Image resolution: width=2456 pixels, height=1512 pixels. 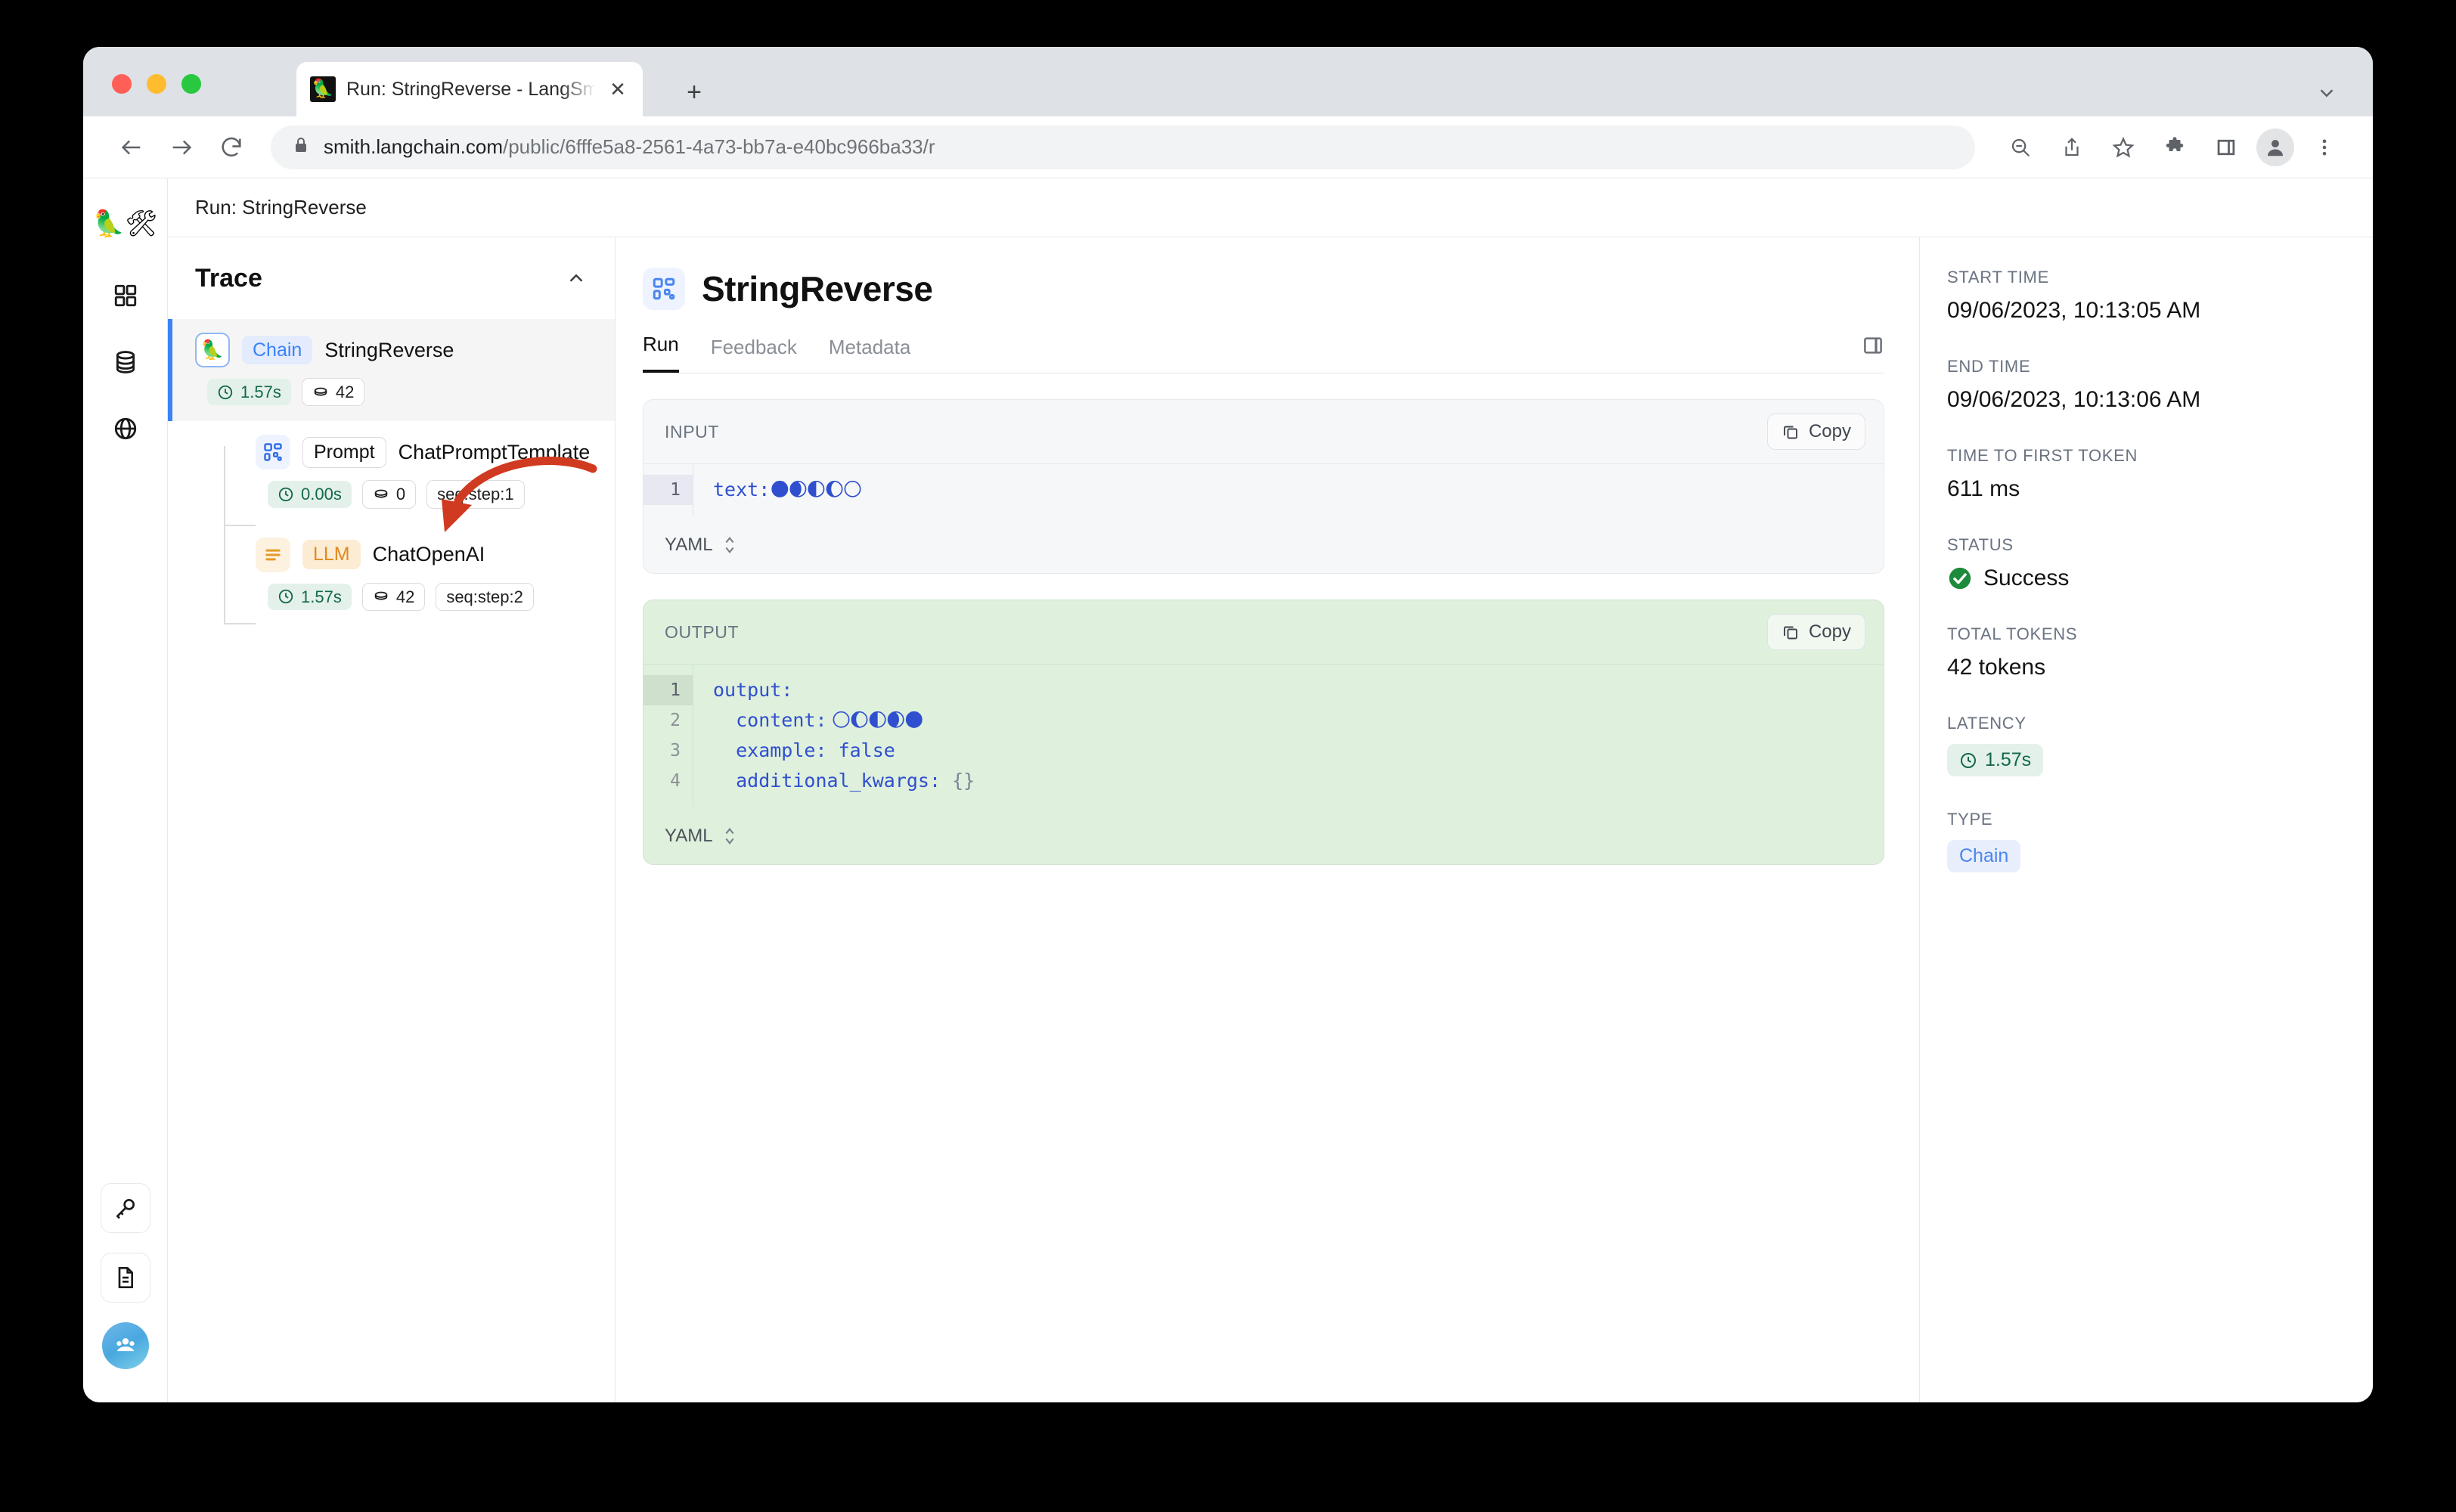 I want to click on code-line: text:🌑🌒🌓🌔🌕, so click(x=788, y=489).